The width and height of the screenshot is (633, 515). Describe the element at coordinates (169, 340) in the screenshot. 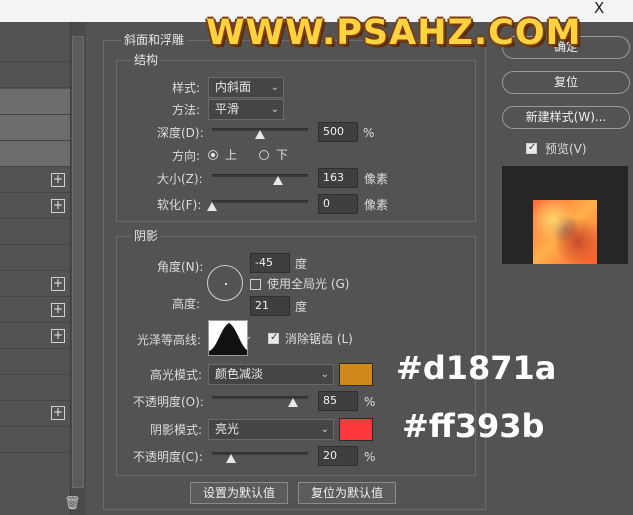

I see `gloss-contour-label: 光泽等高线:` at that location.